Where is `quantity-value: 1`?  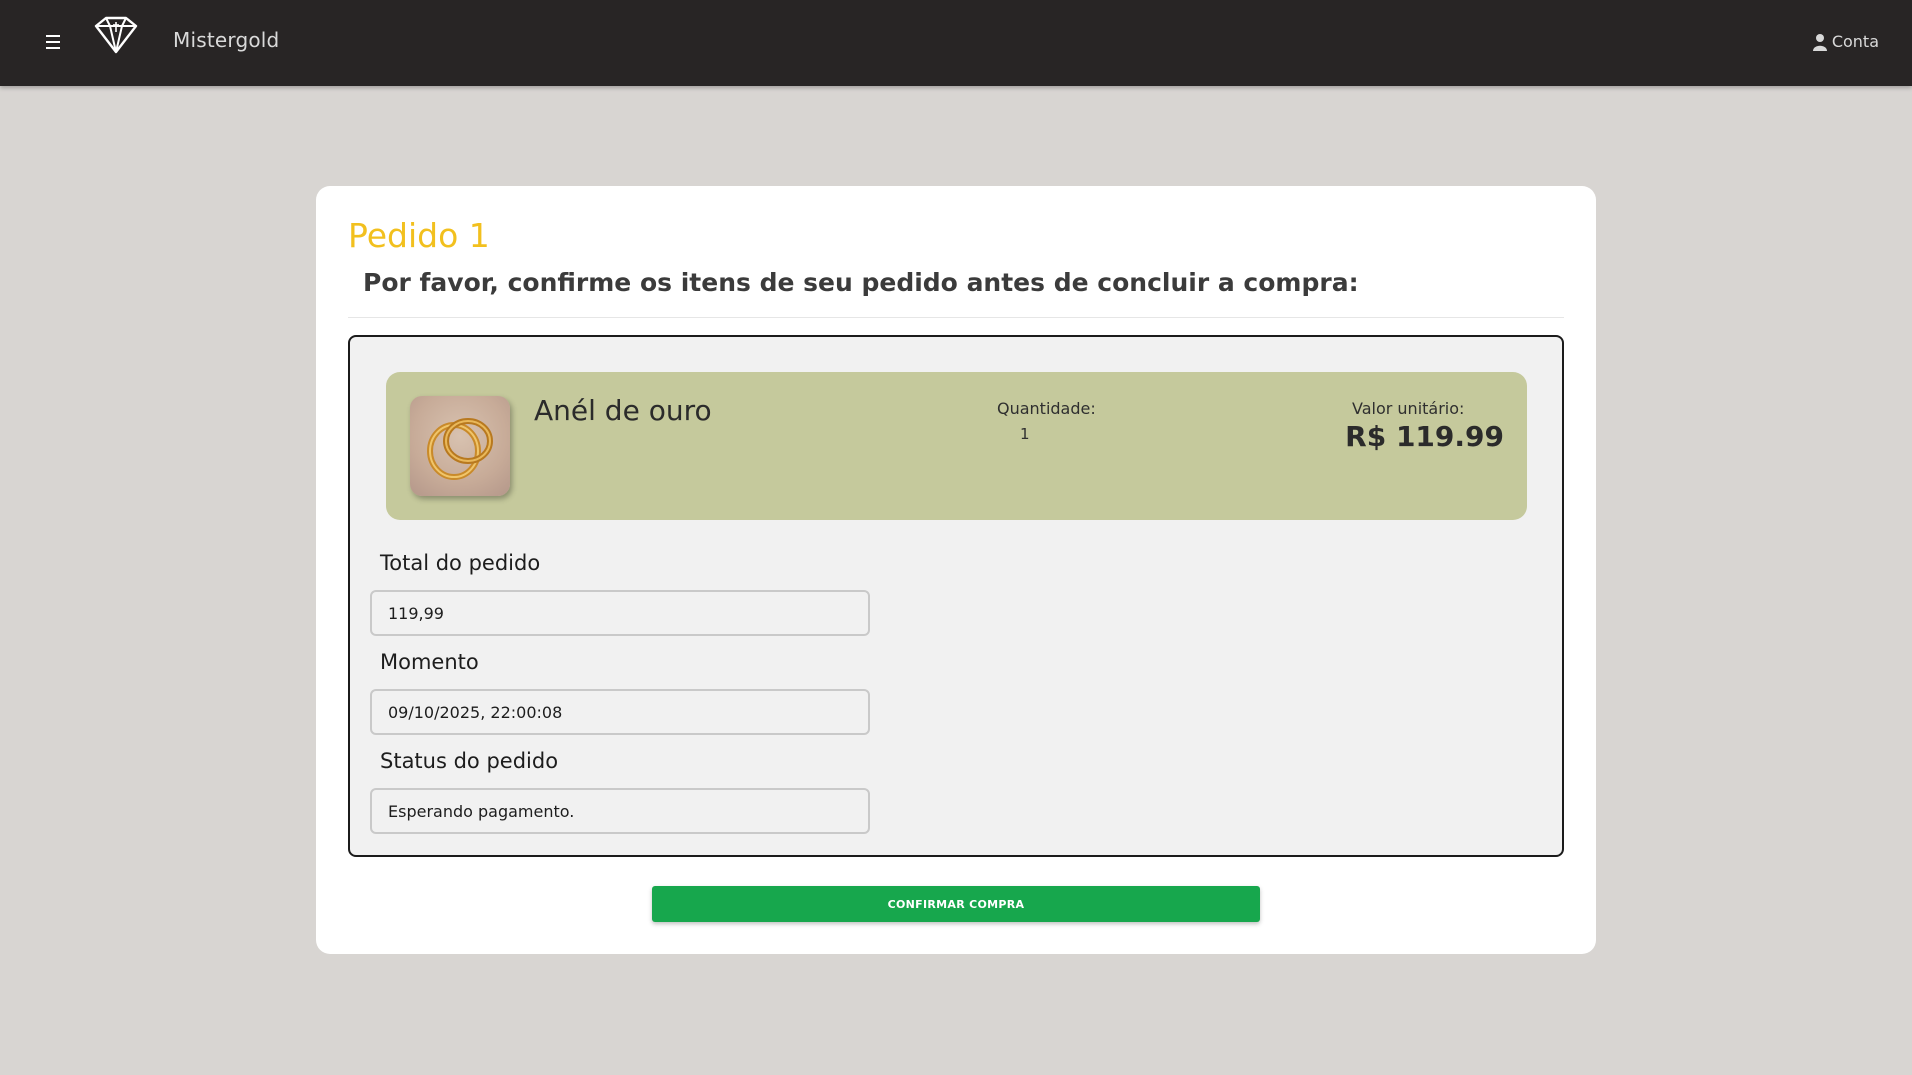 quantity-value: 1 is located at coordinates (1025, 434).